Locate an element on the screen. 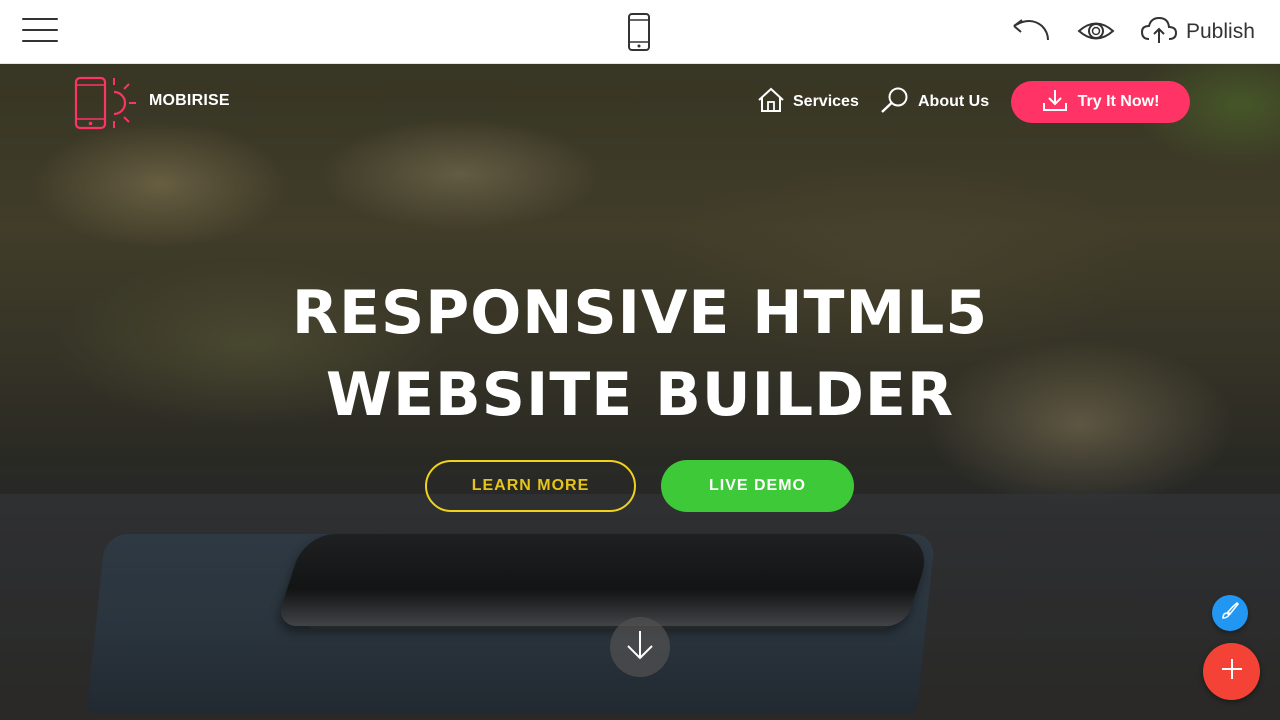  editor-toolbar: Publish is located at coordinates (640, 32).